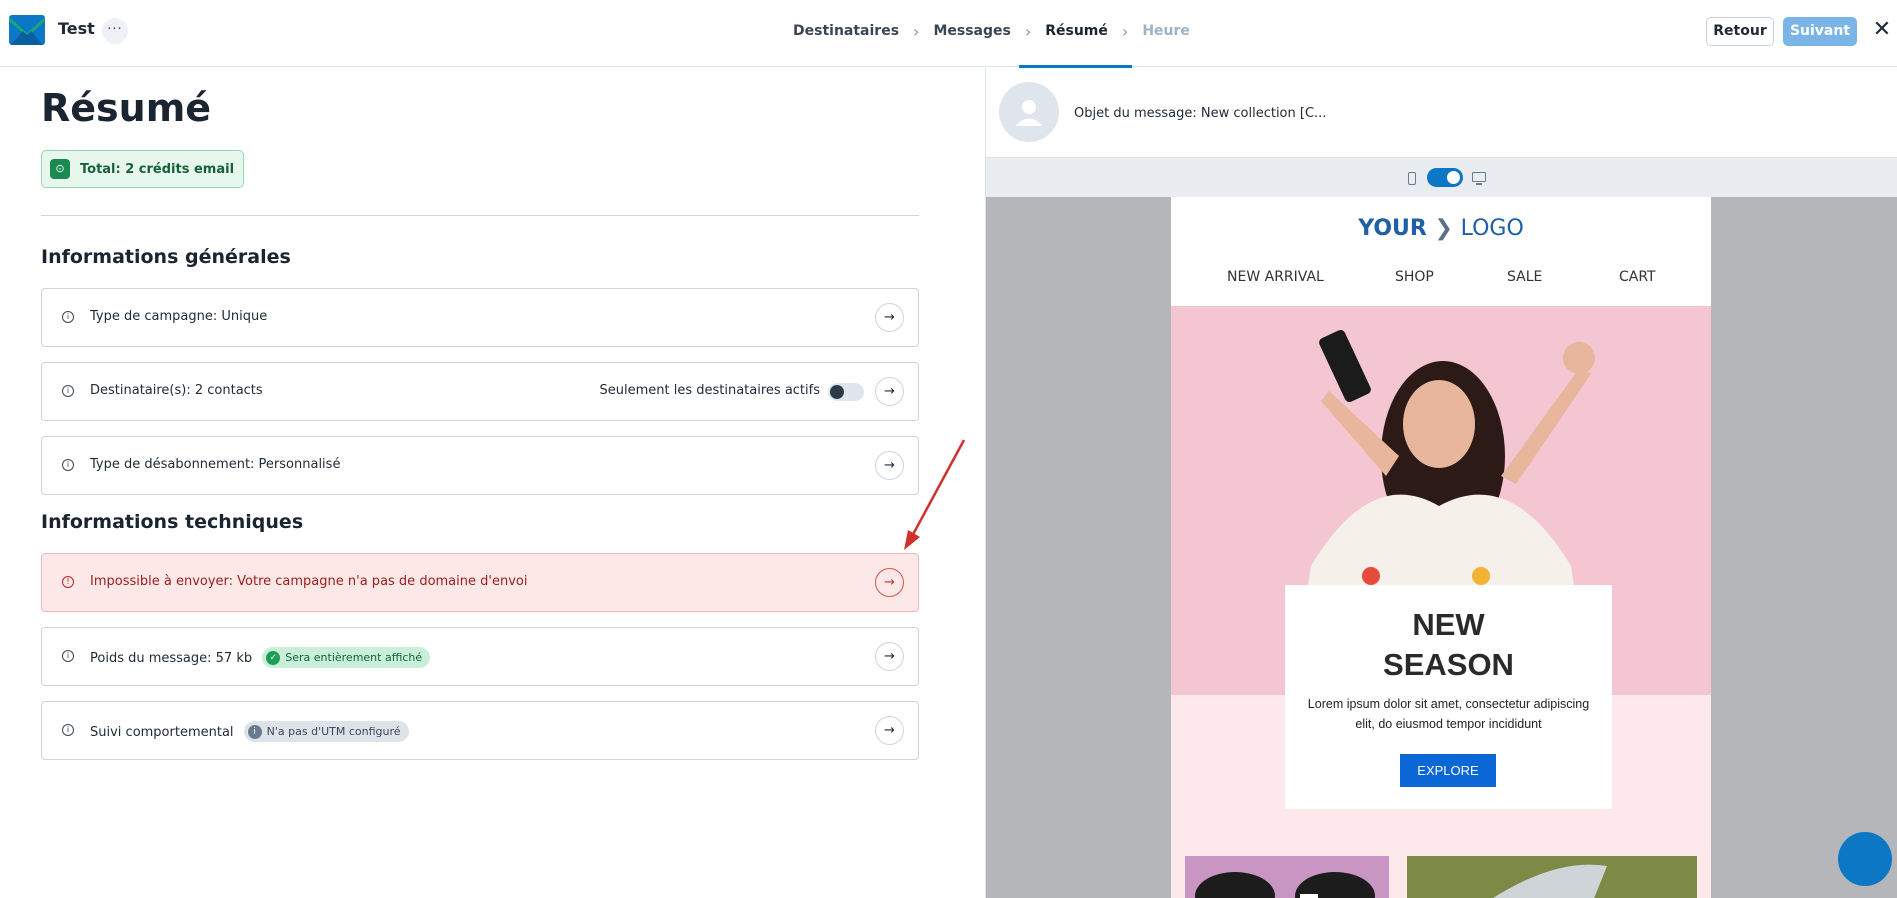 The height and width of the screenshot is (898, 1897). I want to click on close-icon: ✕, so click(1882, 30).